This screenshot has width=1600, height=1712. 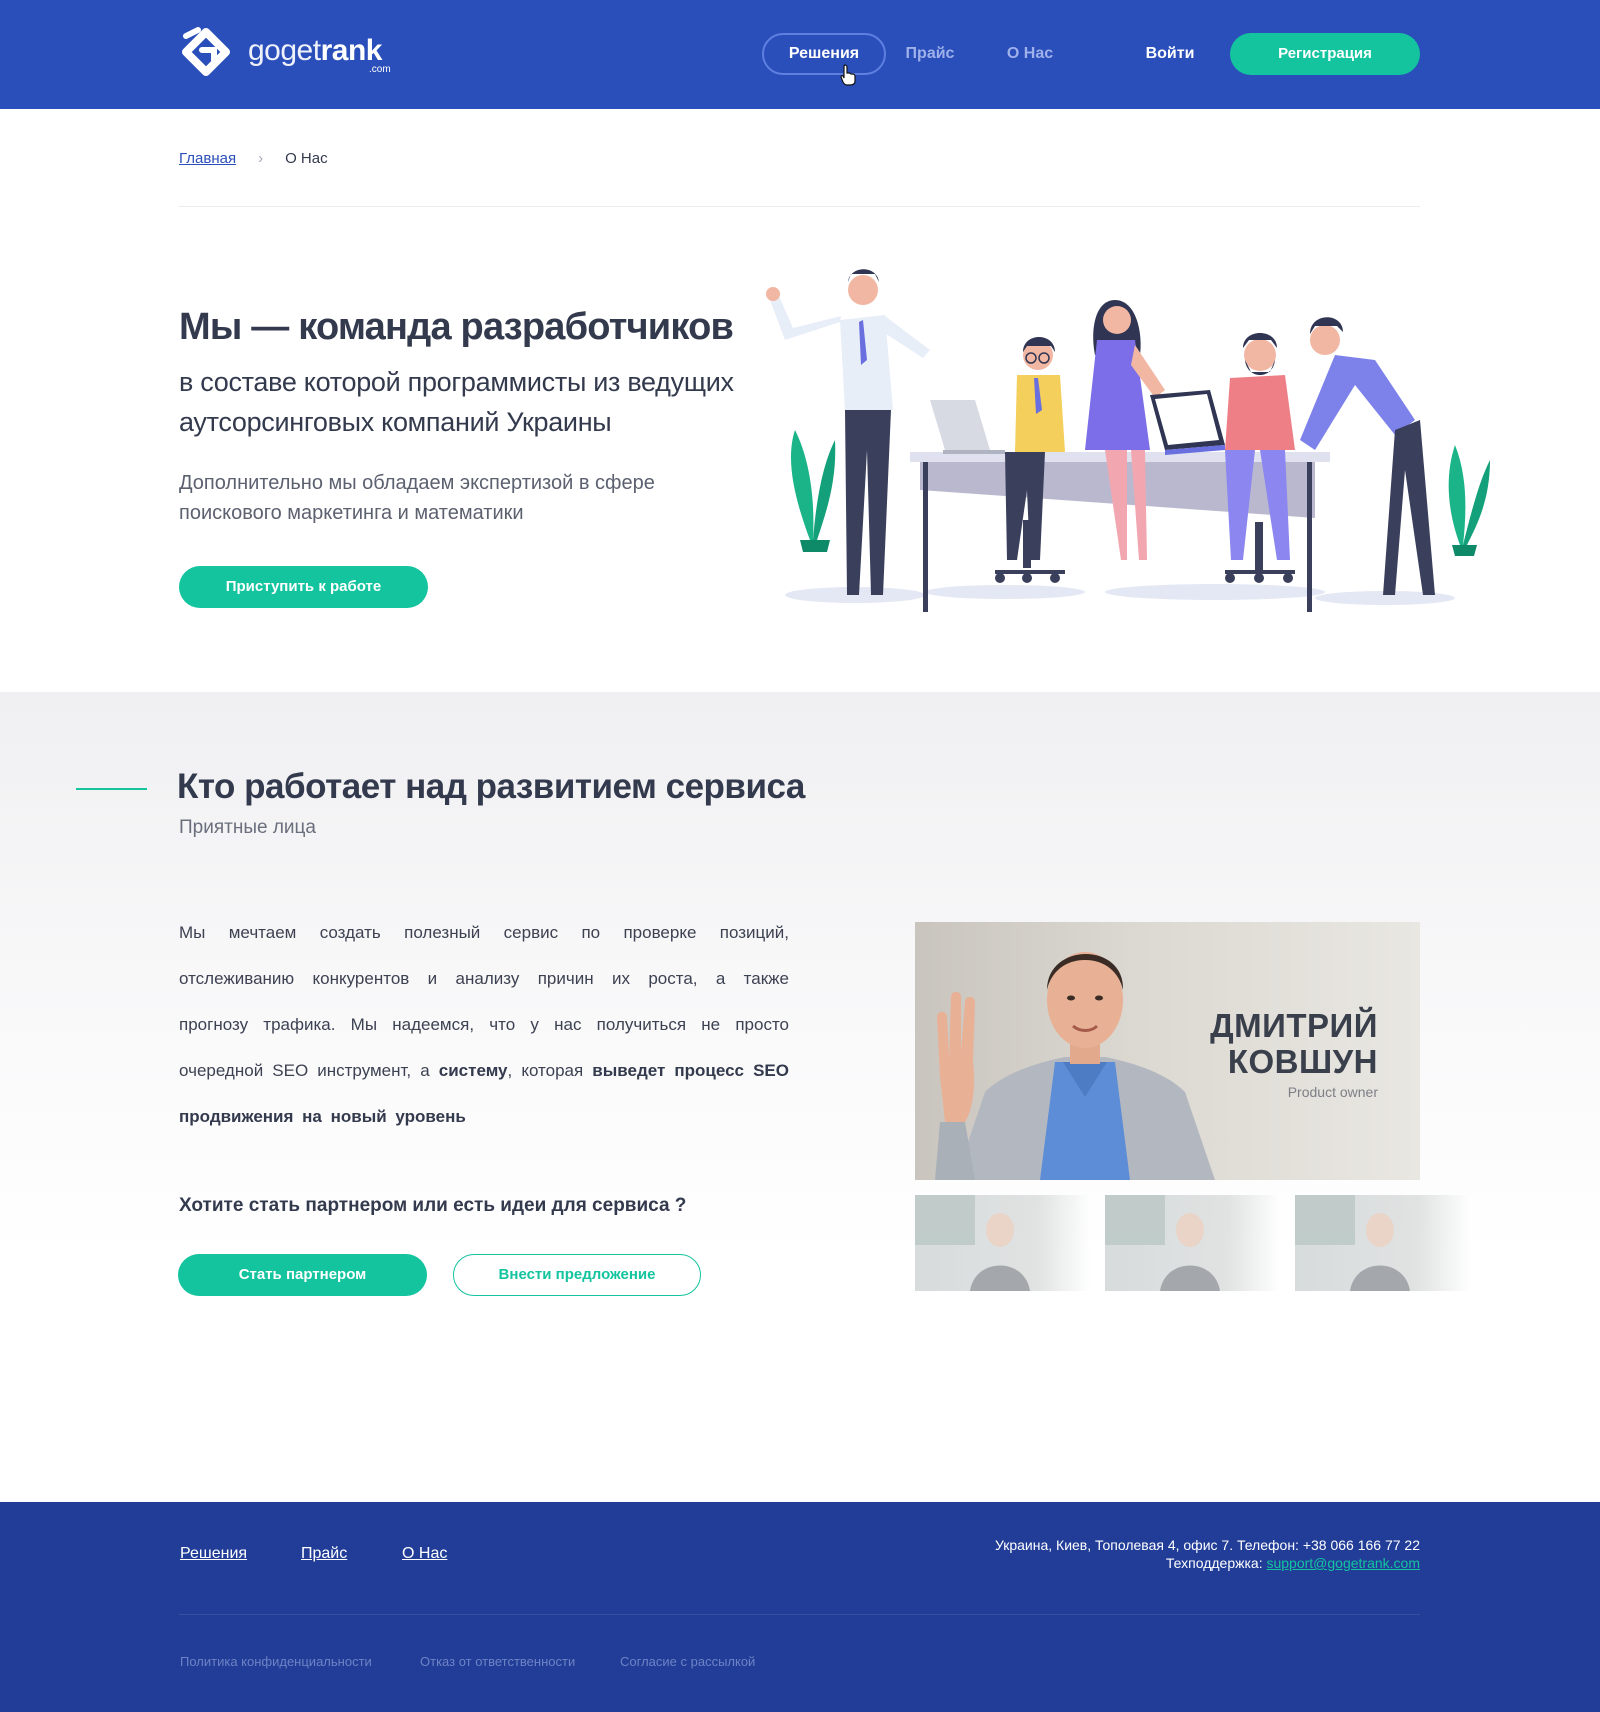 What do you see at coordinates (1128, 440) in the screenshot?
I see `team-illustration` at bounding box center [1128, 440].